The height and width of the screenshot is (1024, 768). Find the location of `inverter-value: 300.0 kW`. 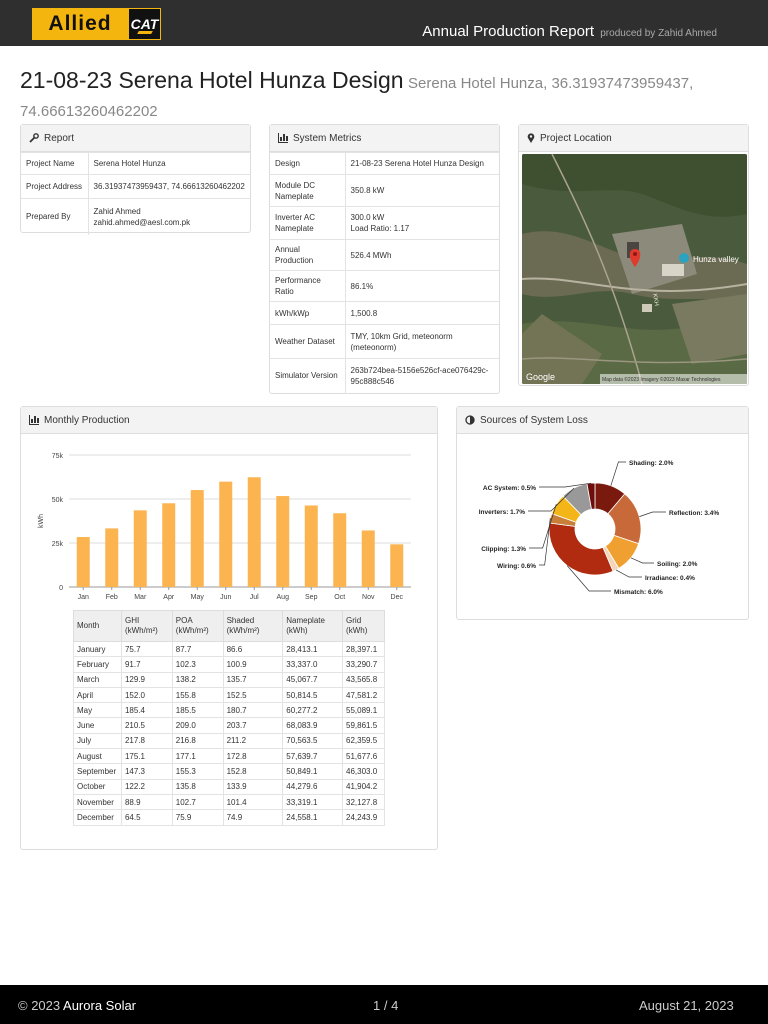

inverter-value: 300.0 kW is located at coordinates (367, 217).